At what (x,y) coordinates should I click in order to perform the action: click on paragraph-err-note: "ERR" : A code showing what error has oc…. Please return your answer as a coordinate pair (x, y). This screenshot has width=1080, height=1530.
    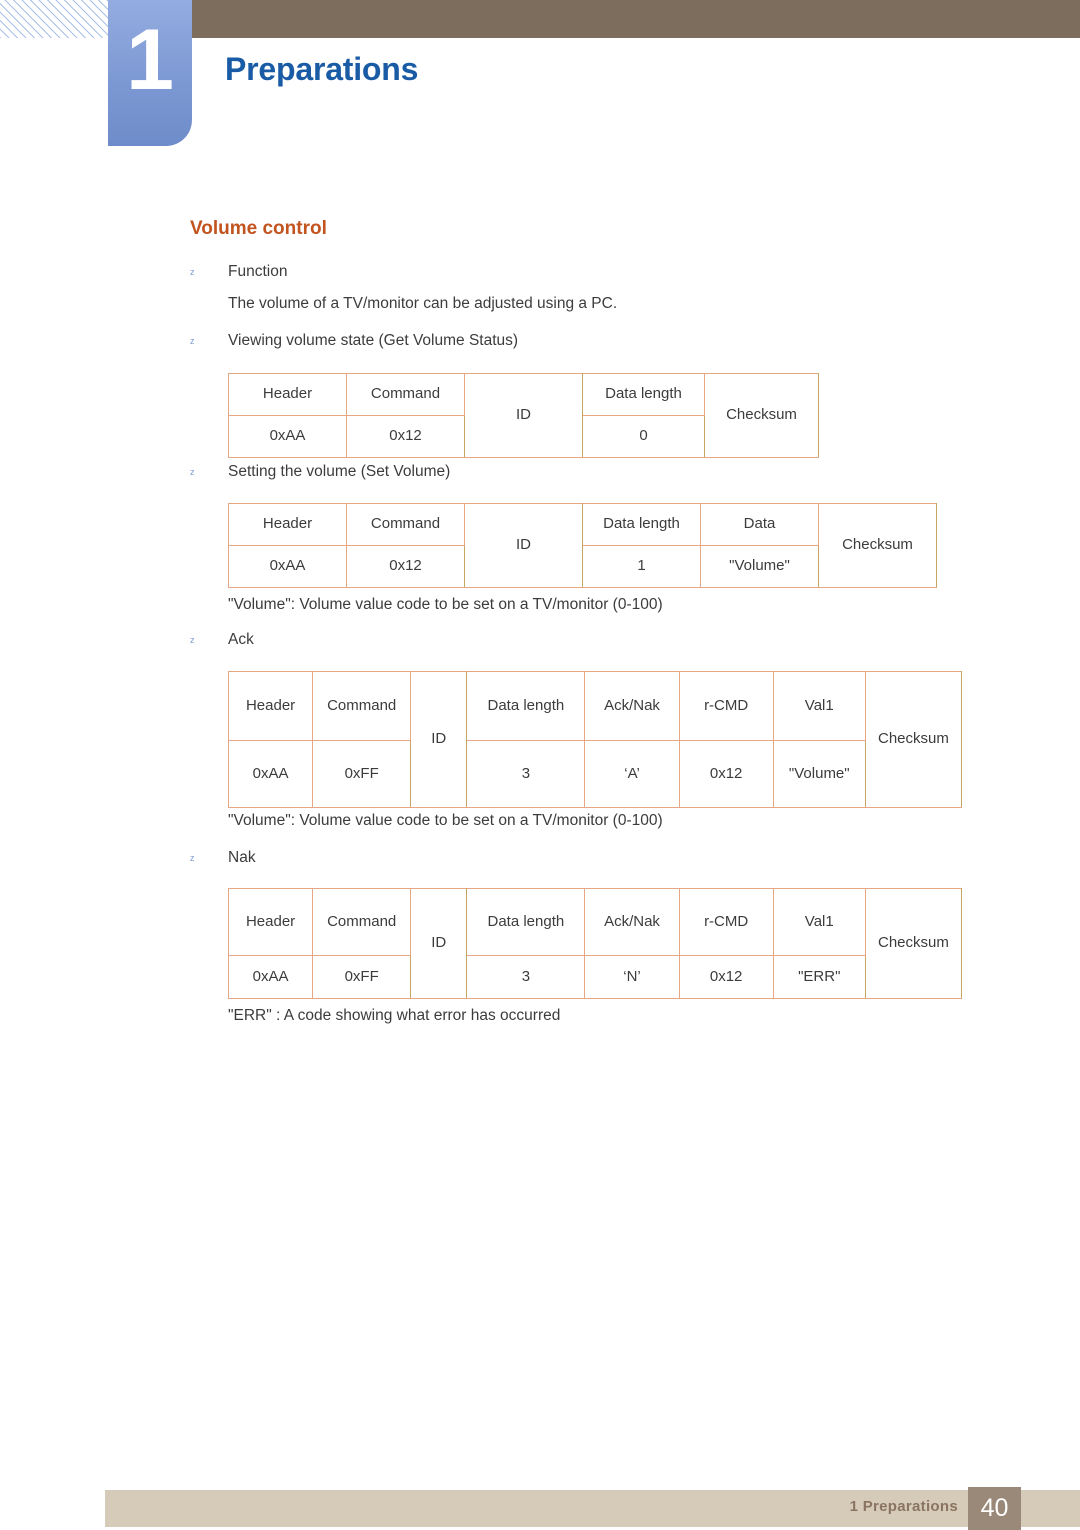
    Looking at the image, I should click on (394, 1015).